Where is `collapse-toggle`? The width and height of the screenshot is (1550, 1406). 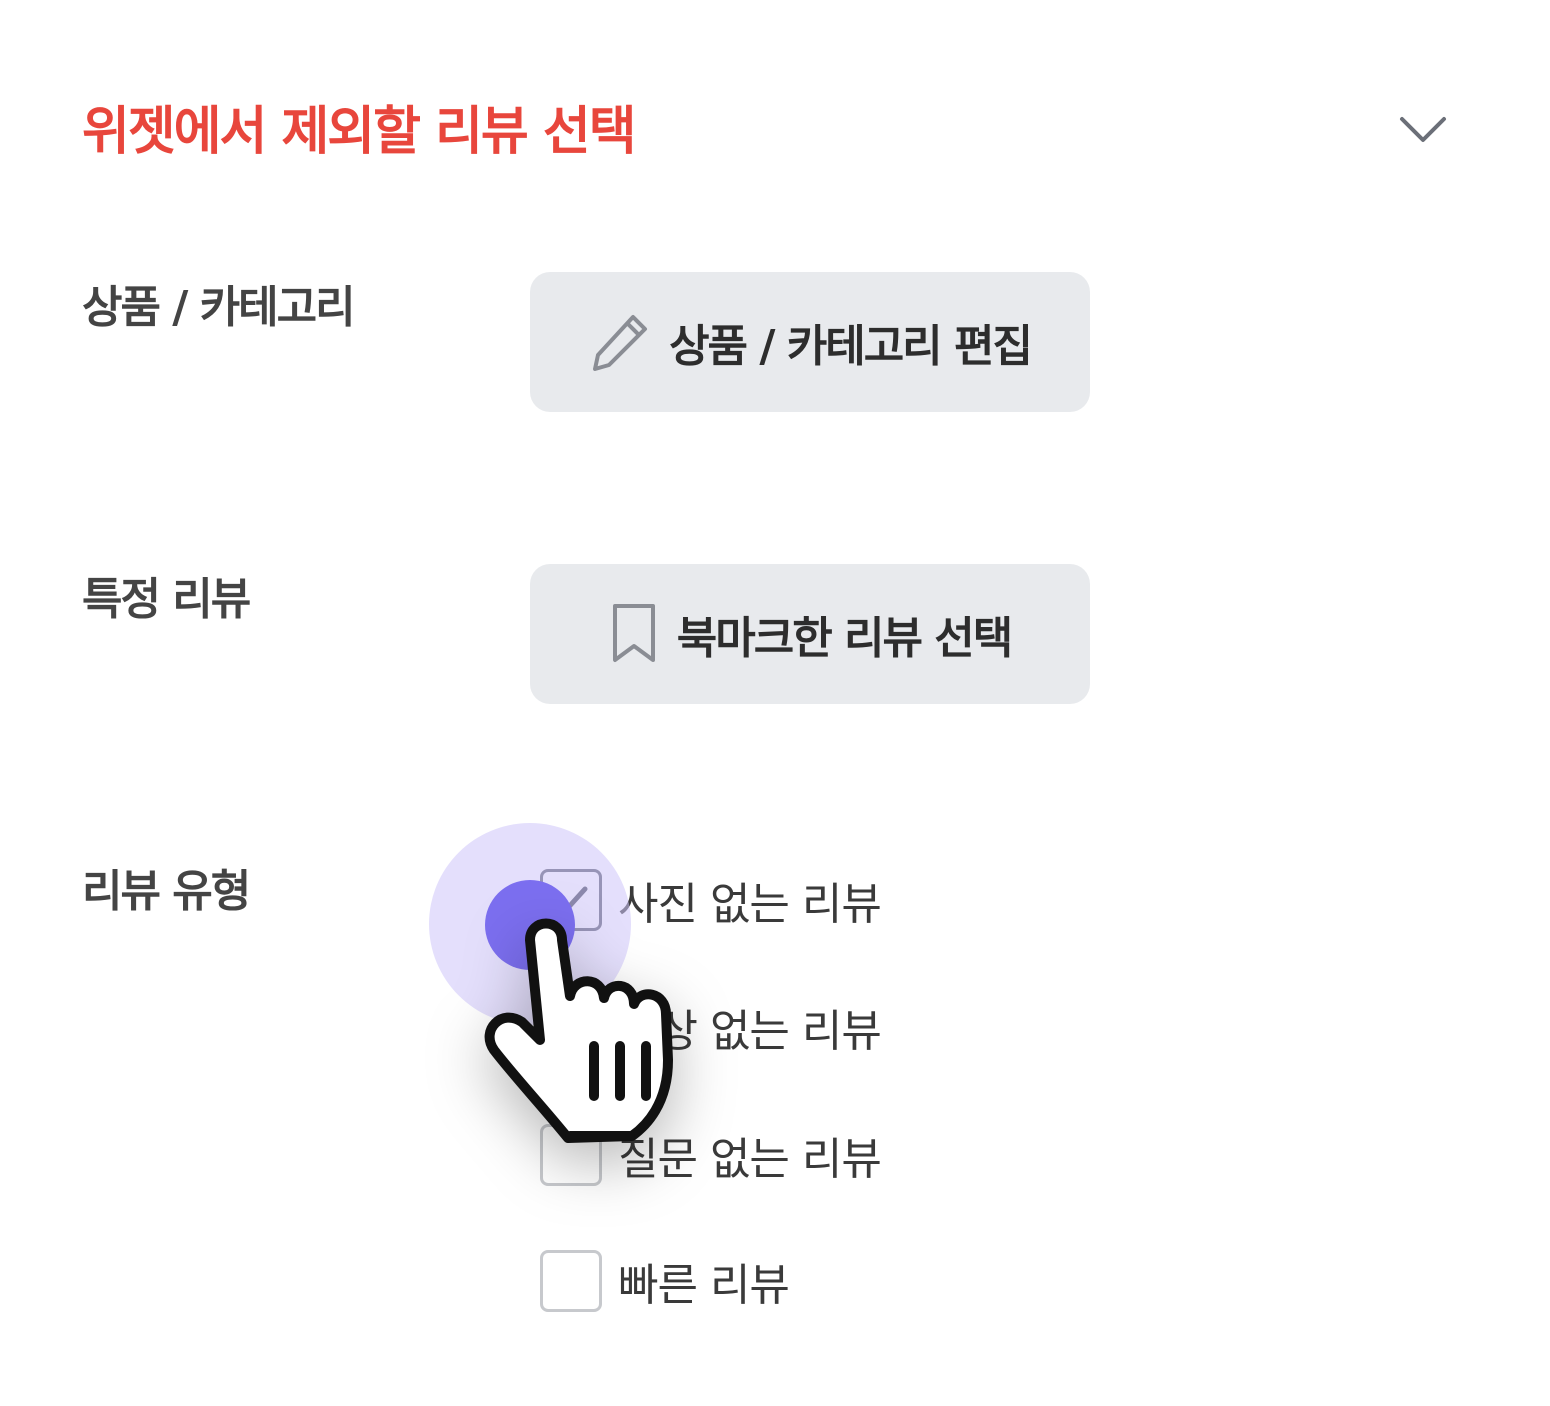 collapse-toggle is located at coordinates (1423, 130).